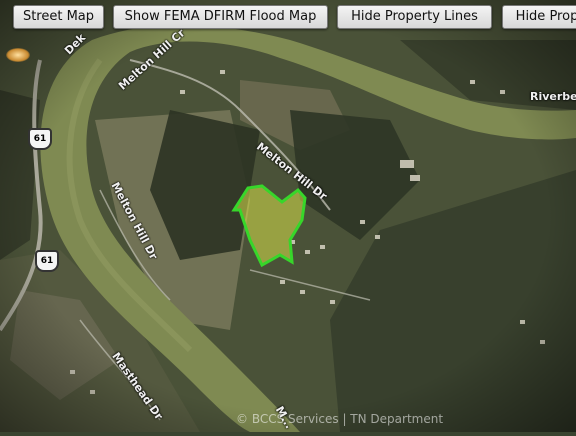 The height and width of the screenshot is (436, 576). Describe the element at coordinates (40, 139) in the screenshot. I see `highway-shield-61-upper: 61` at that location.